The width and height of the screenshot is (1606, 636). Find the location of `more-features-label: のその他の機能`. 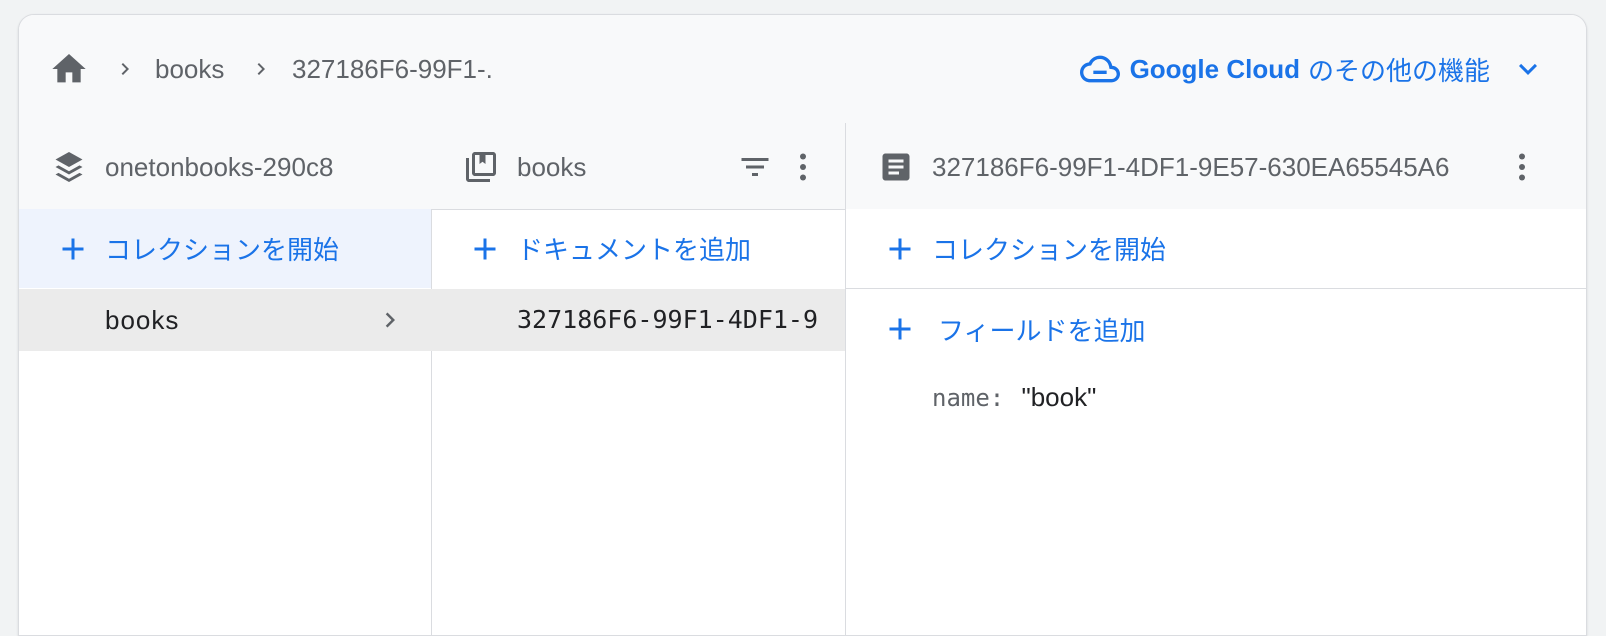

more-features-label: のその他の機能 is located at coordinates (1398, 70).